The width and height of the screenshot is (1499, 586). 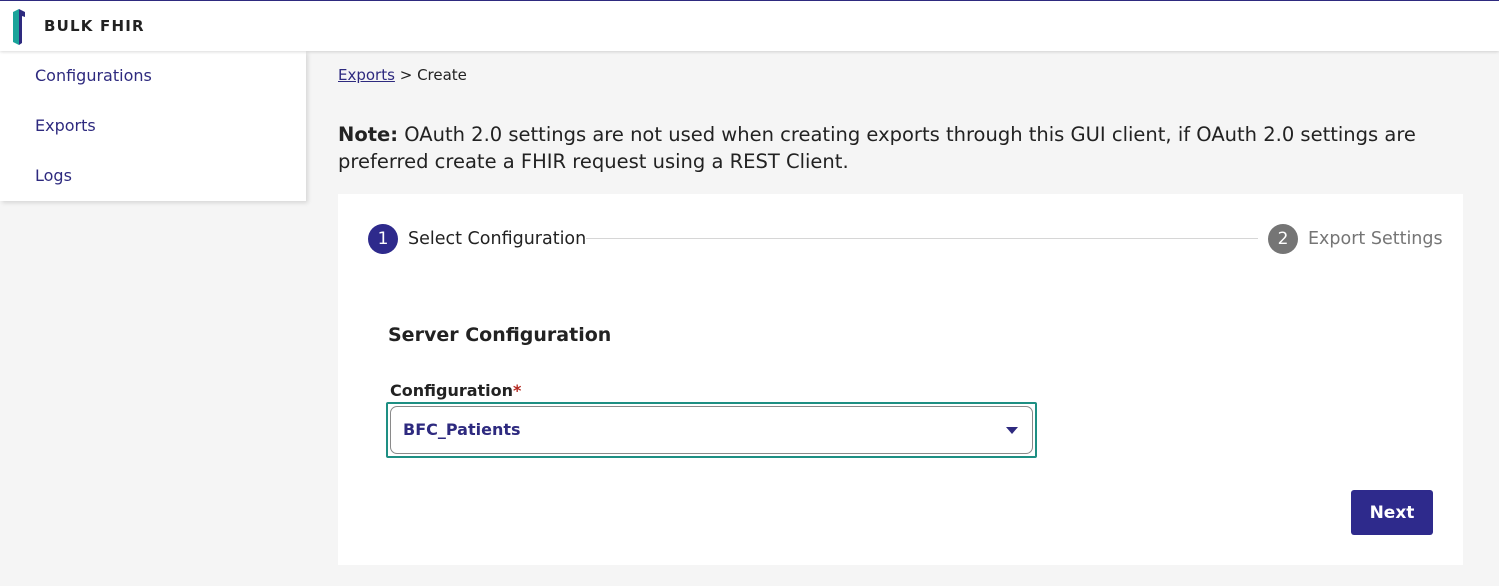 What do you see at coordinates (65, 125) in the screenshot?
I see `sidebar-item-exports: Exports` at bounding box center [65, 125].